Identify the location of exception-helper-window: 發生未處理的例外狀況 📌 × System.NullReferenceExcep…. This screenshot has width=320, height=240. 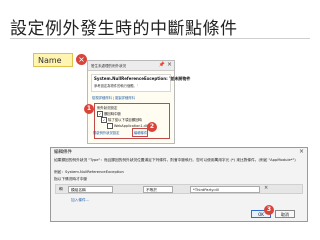
(138, 102).